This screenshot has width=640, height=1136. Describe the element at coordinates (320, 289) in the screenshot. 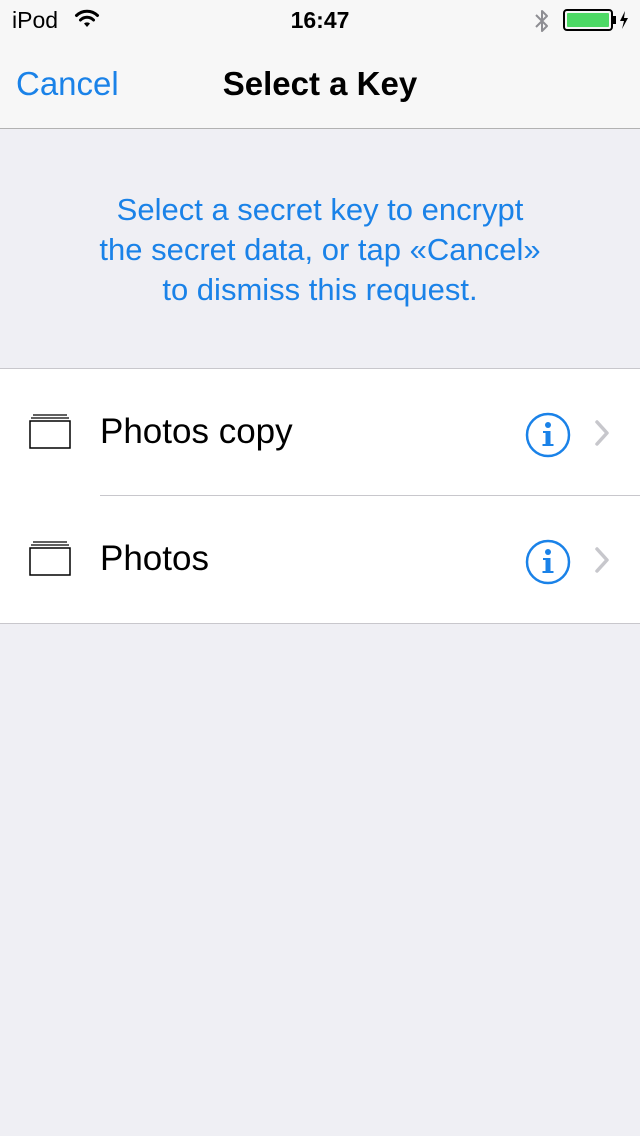

I see `instruction-line: to dismiss this request.` at that location.